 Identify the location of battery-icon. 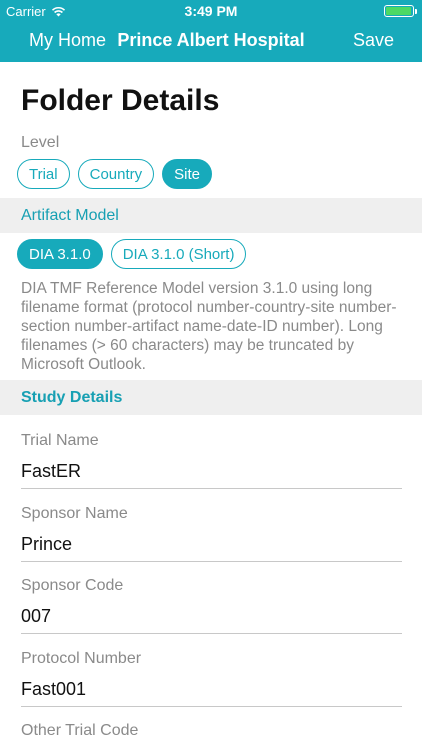
(400, 11).